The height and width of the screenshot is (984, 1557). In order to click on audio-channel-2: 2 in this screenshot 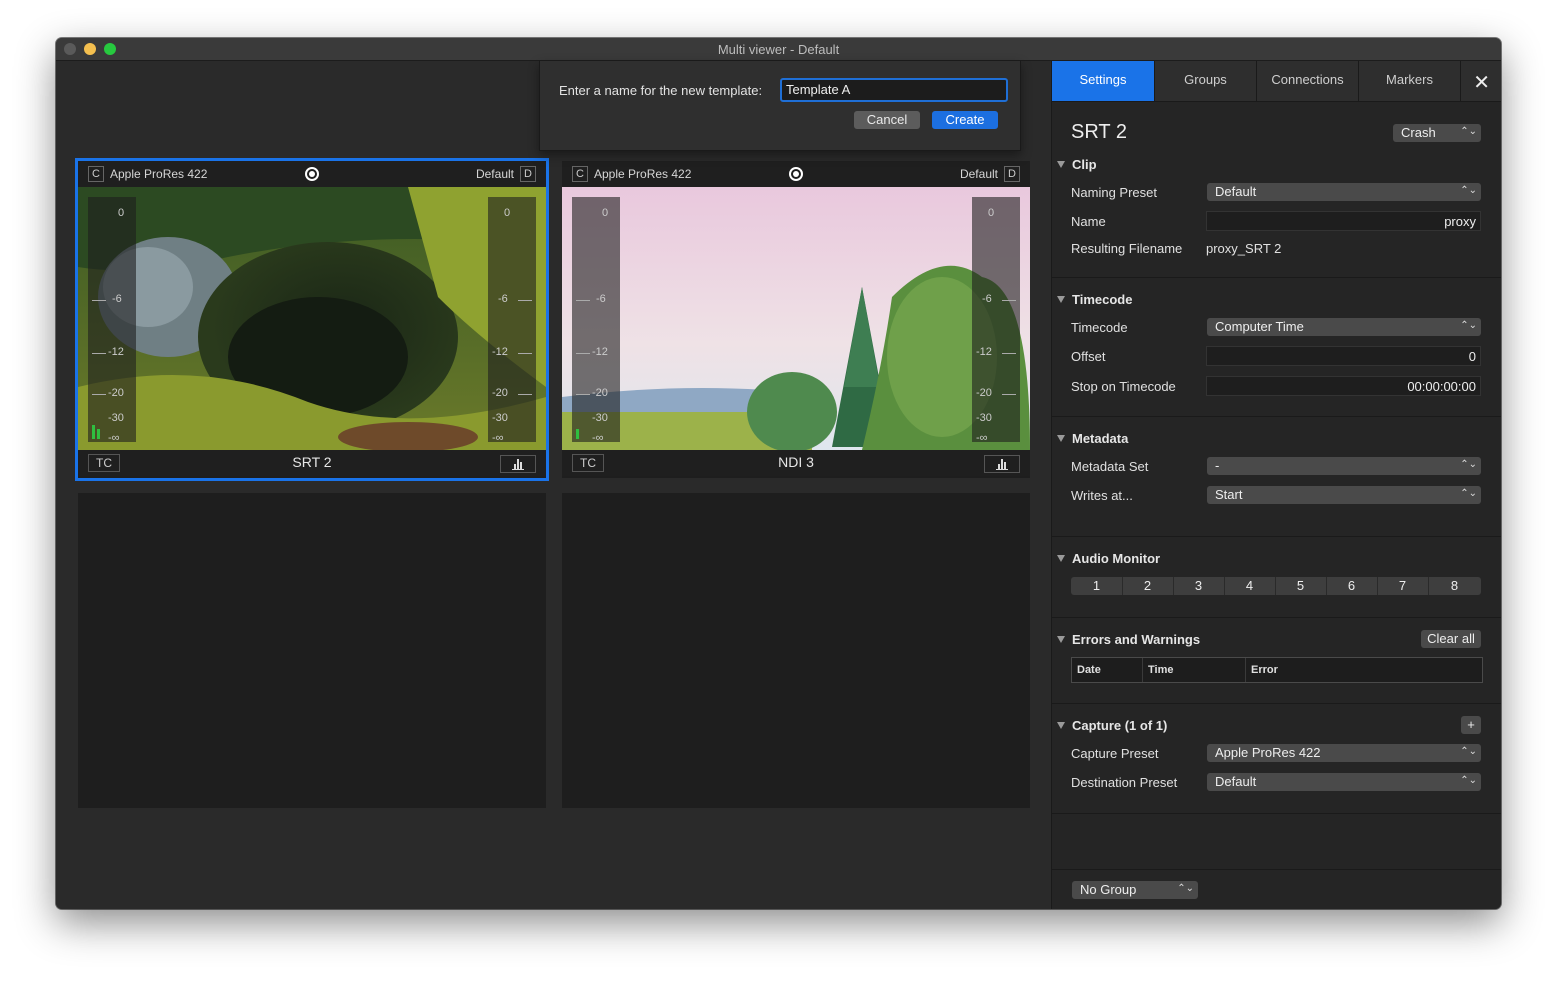, I will do `click(1148, 586)`.